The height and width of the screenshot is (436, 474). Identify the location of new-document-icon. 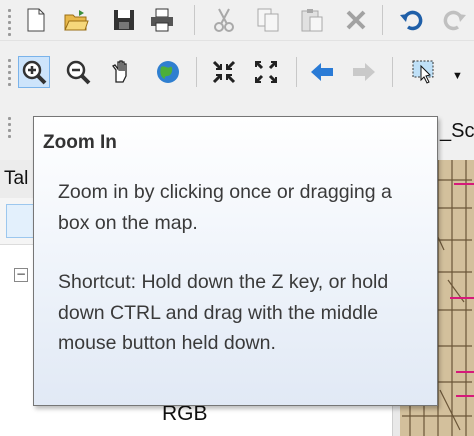
(36, 20).